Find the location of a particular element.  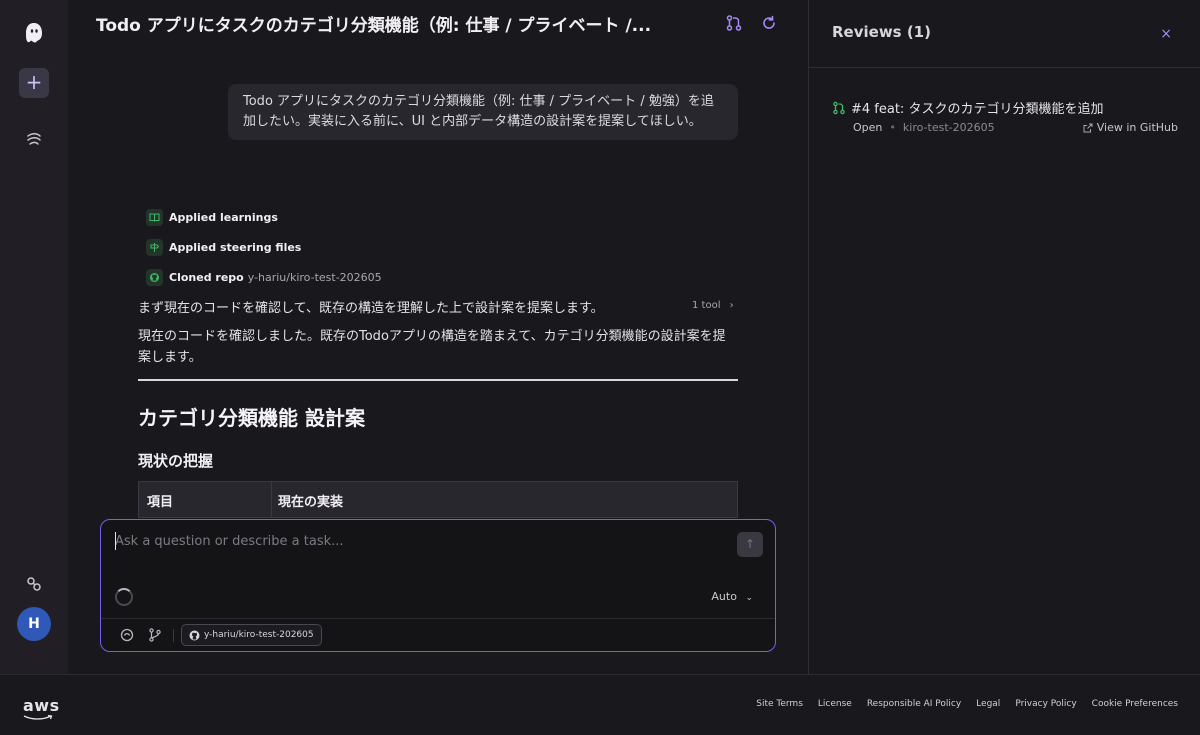

step-cloned-repo: Cloned repo y-hariu/kiro-test-202605 is located at coordinates (264, 277).